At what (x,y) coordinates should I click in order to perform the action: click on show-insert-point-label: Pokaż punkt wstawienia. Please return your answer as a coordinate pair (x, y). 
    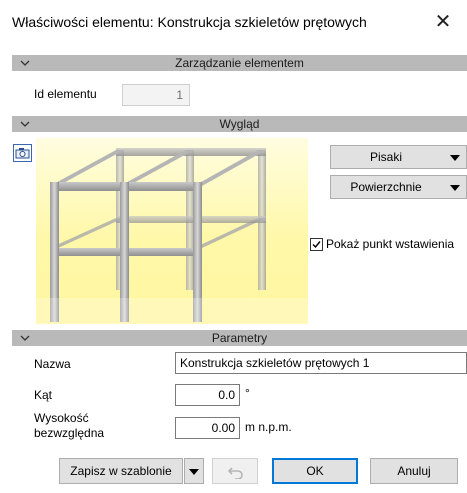
    Looking at the image, I should click on (390, 244).